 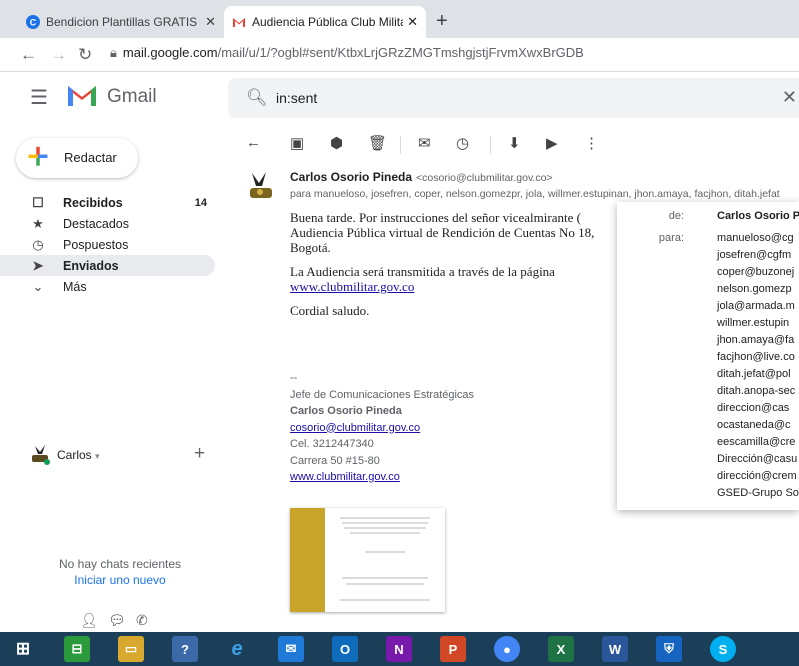 What do you see at coordinates (93, 202) in the screenshot?
I see `sidebar-item-label: Recibidos` at bounding box center [93, 202].